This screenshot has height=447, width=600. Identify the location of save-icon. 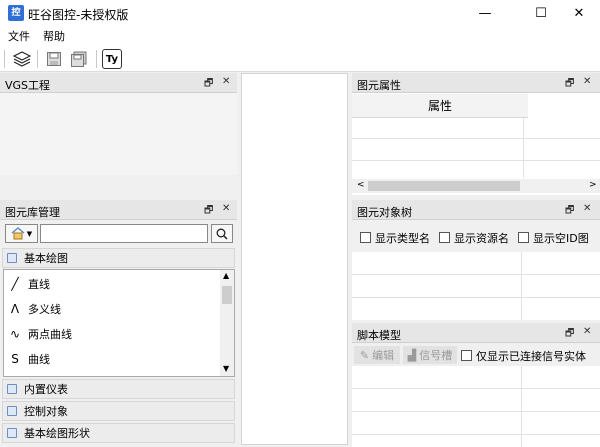
(54, 59).